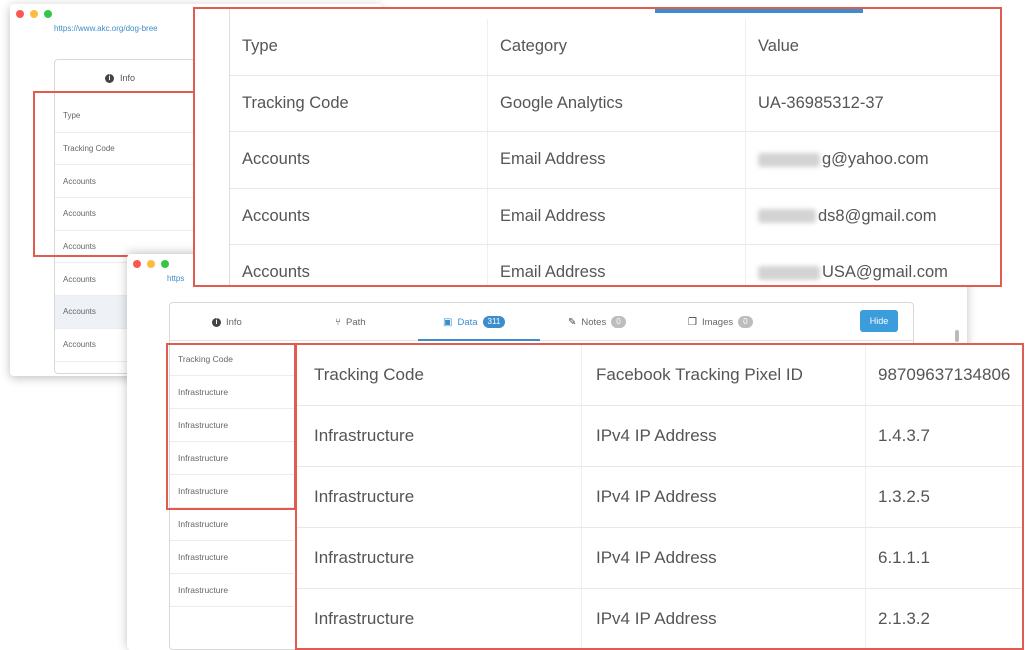 This screenshot has height=650, width=1036. I want to click on cell-value: ds8@gmail.com, so click(873, 217).